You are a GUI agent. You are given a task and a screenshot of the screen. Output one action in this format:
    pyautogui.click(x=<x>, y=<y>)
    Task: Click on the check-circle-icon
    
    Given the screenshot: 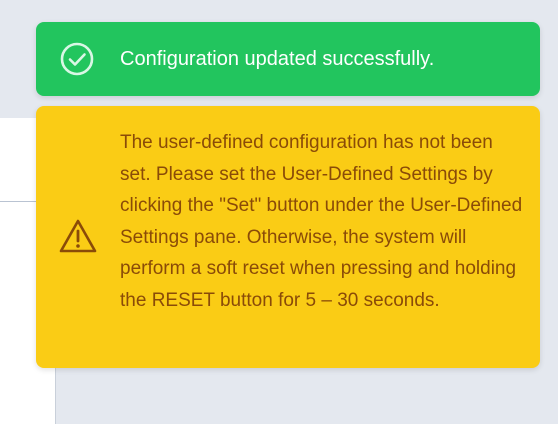 What is the action you would take?
    pyautogui.click(x=77, y=59)
    